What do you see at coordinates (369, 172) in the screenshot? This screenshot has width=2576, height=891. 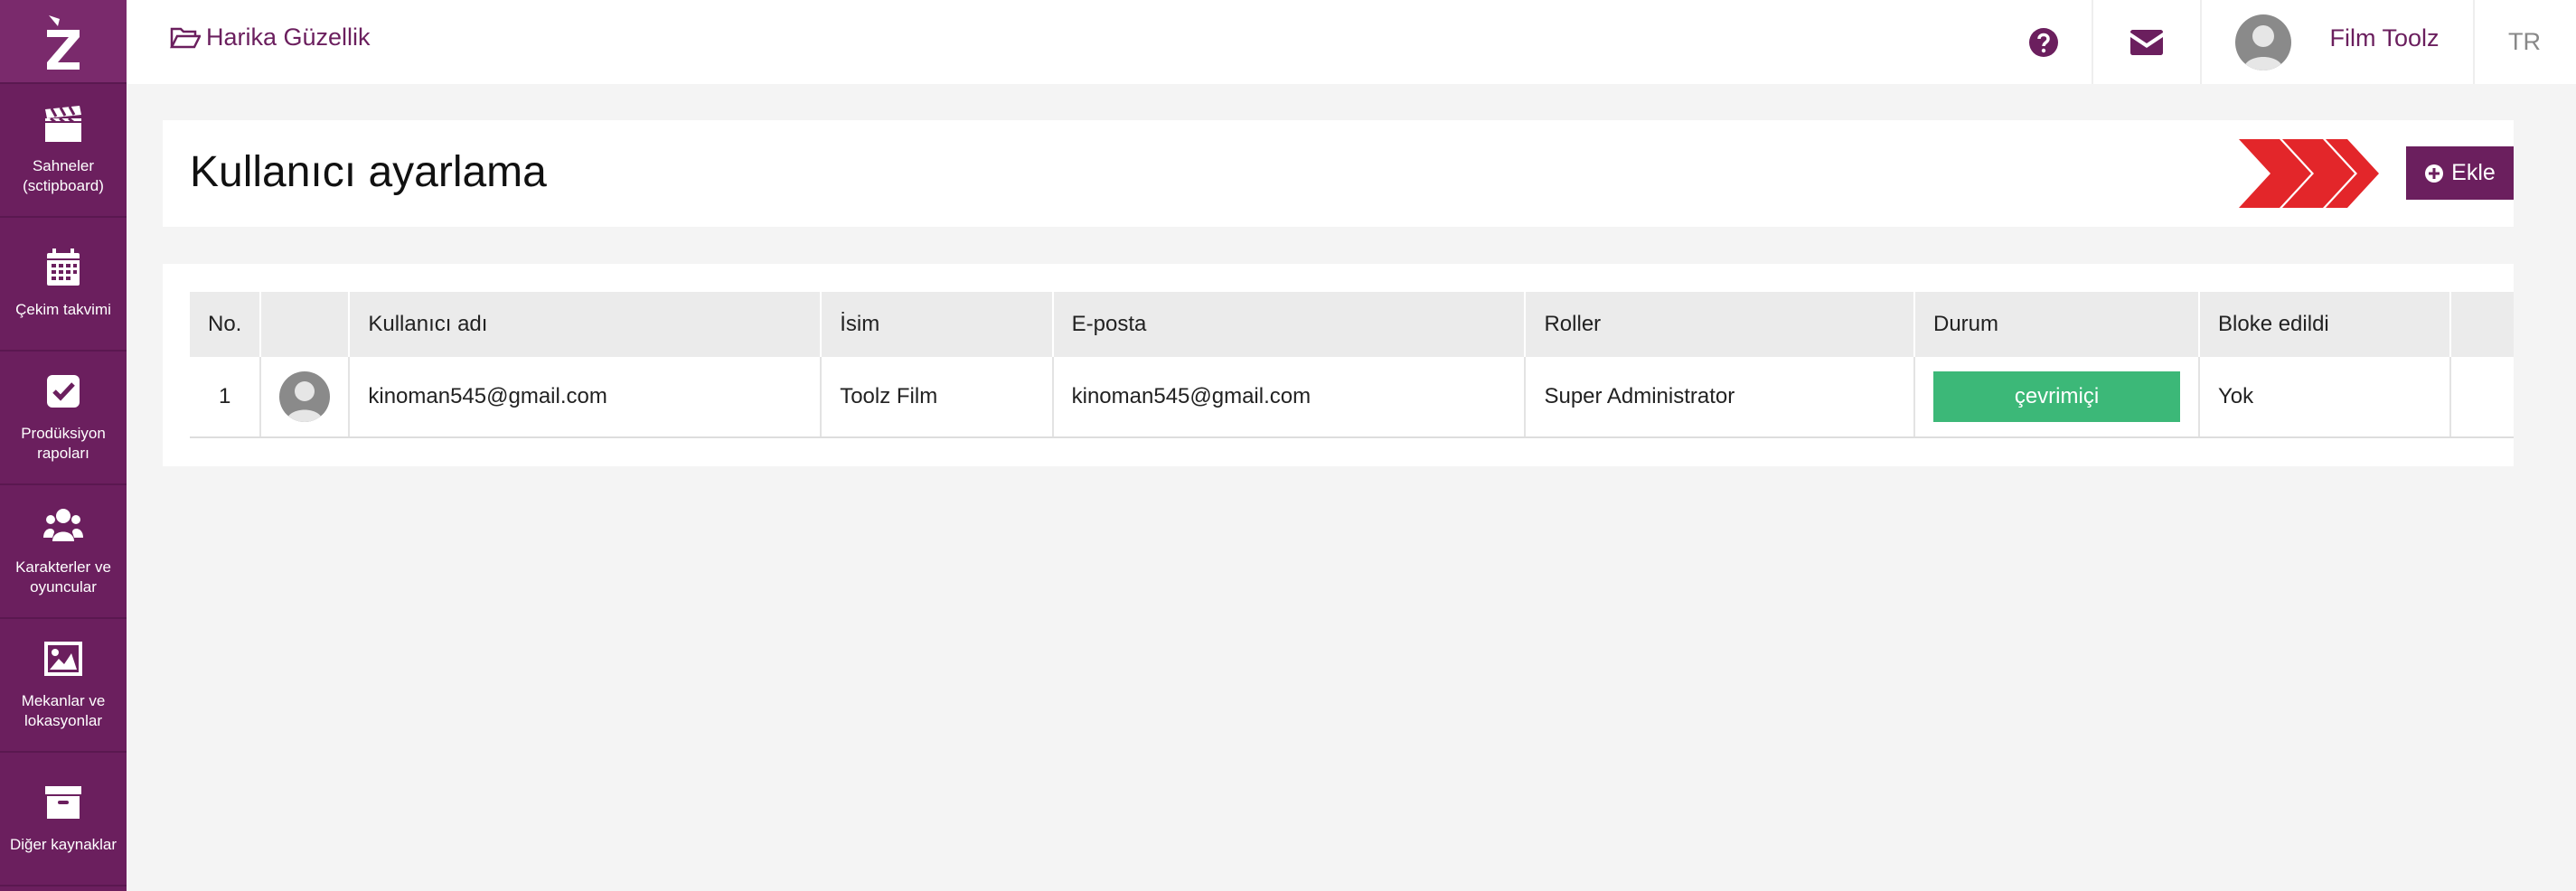 I see `page-title: Kullanıcı ayarlama` at bounding box center [369, 172].